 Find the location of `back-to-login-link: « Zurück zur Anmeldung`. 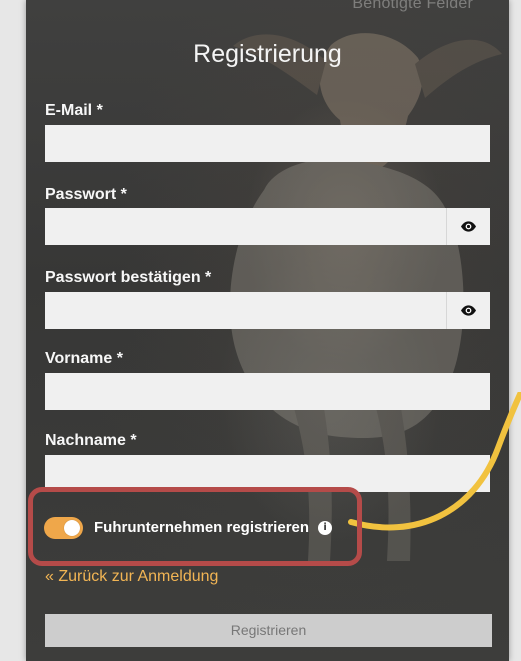

back-to-login-link: « Zurück zur Anmeldung is located at coordinates (131, 577).